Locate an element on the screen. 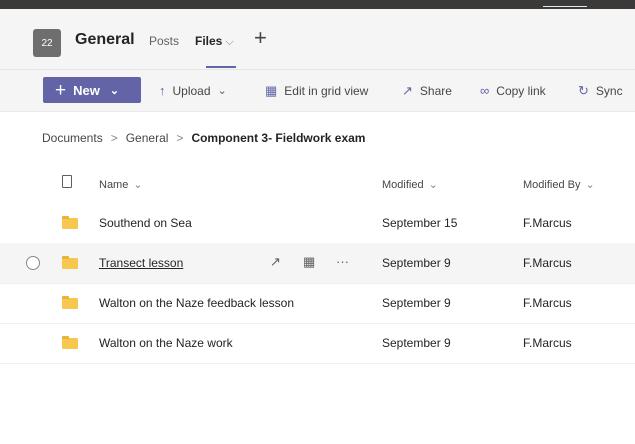 This screenshot has height=444, width=635. add-tab-button: + is located at coordinates (260, 38).